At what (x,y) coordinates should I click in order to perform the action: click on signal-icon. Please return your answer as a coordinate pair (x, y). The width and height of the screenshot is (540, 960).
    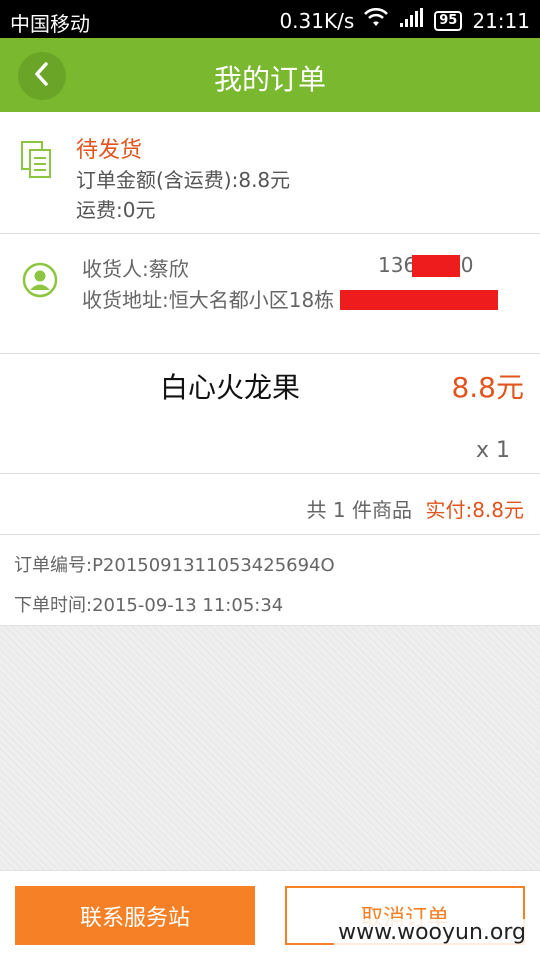
    Looking at the image, I should click on (411, 20).